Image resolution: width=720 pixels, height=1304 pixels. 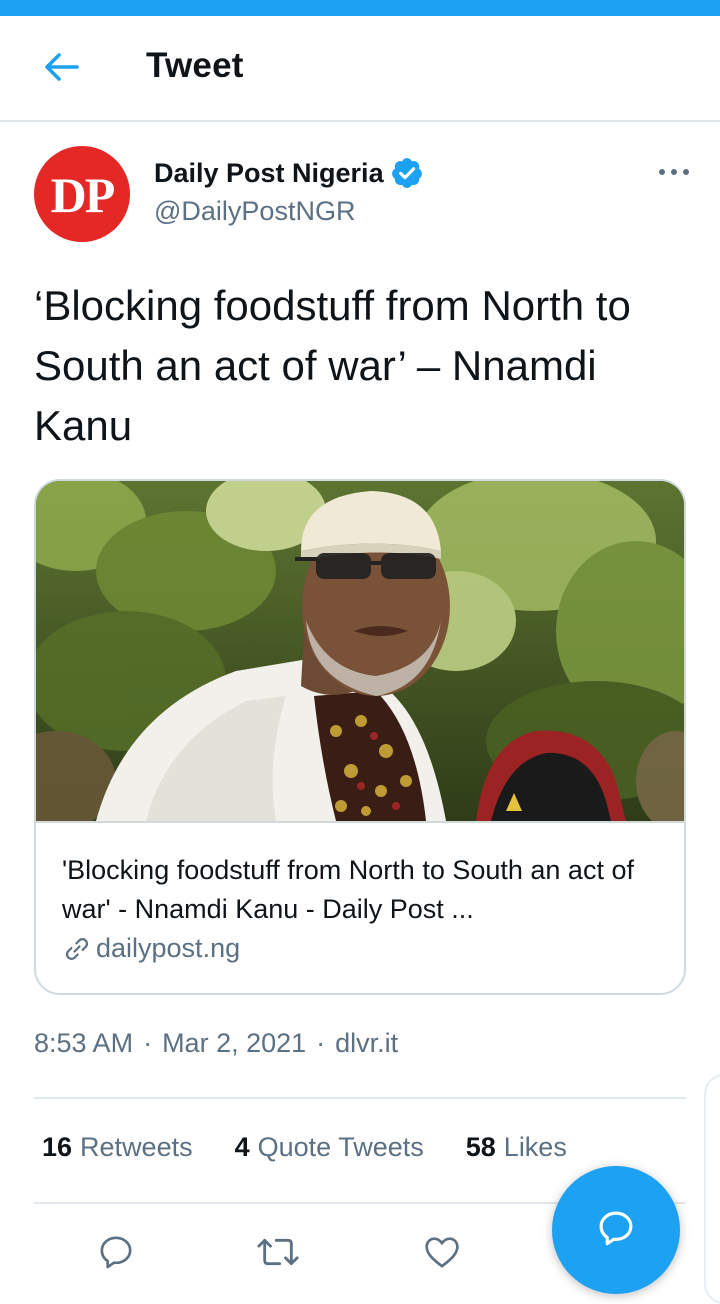 I want to click on tweet-date: Mar 2, 2021, so click(x=234, y=1043).